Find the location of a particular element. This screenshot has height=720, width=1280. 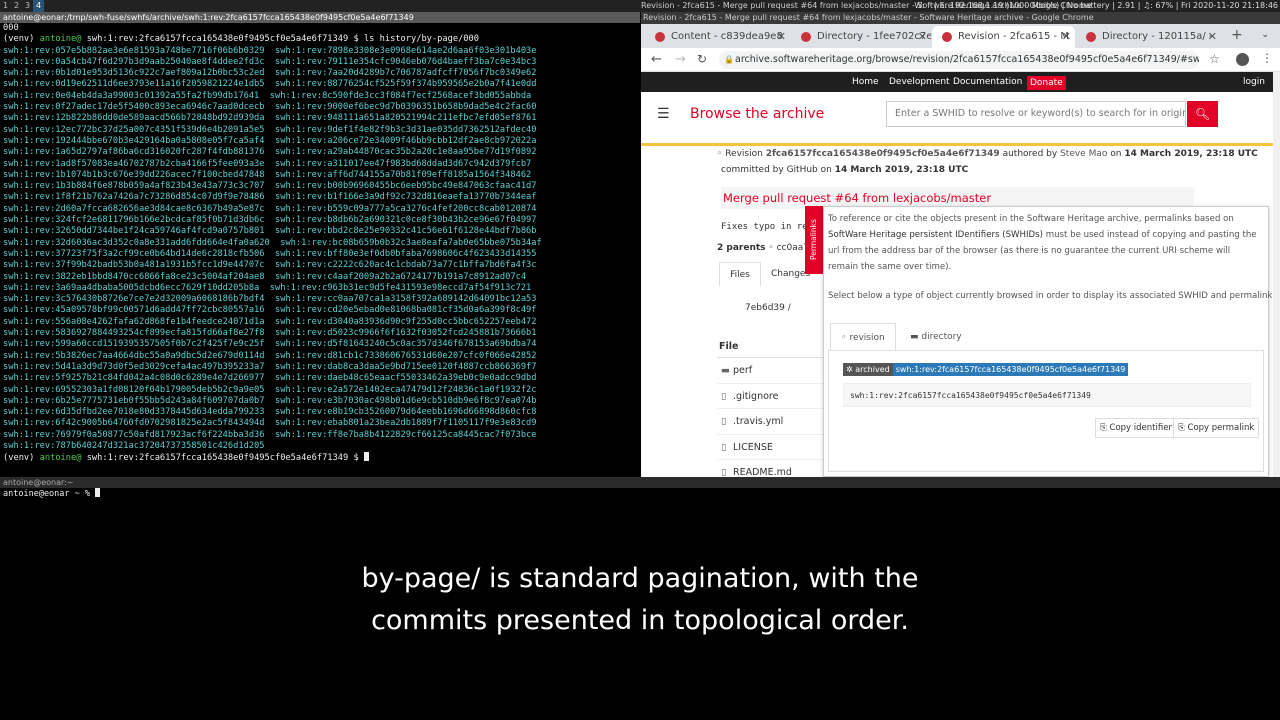

back-icon: ← is located at coordinates (656, 59).